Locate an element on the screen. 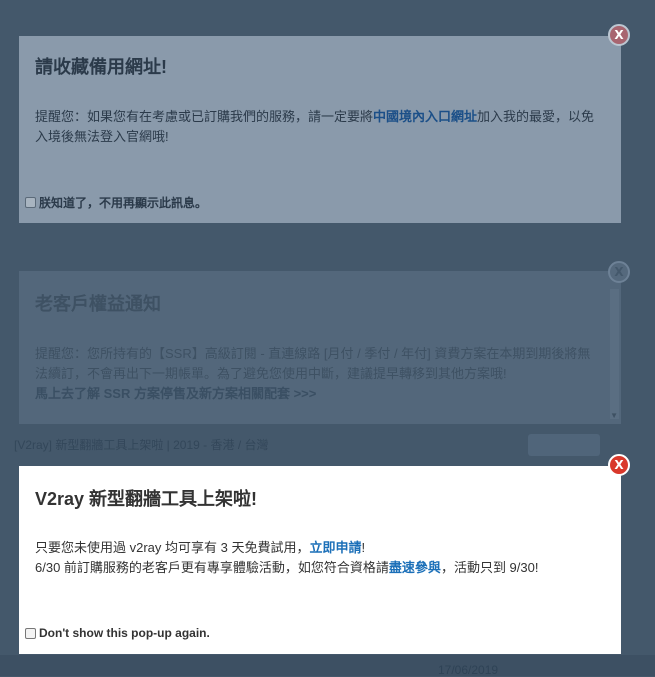 The height and width of the screenshot is (677, 655). background-footer is located at coordinates (327, 665).